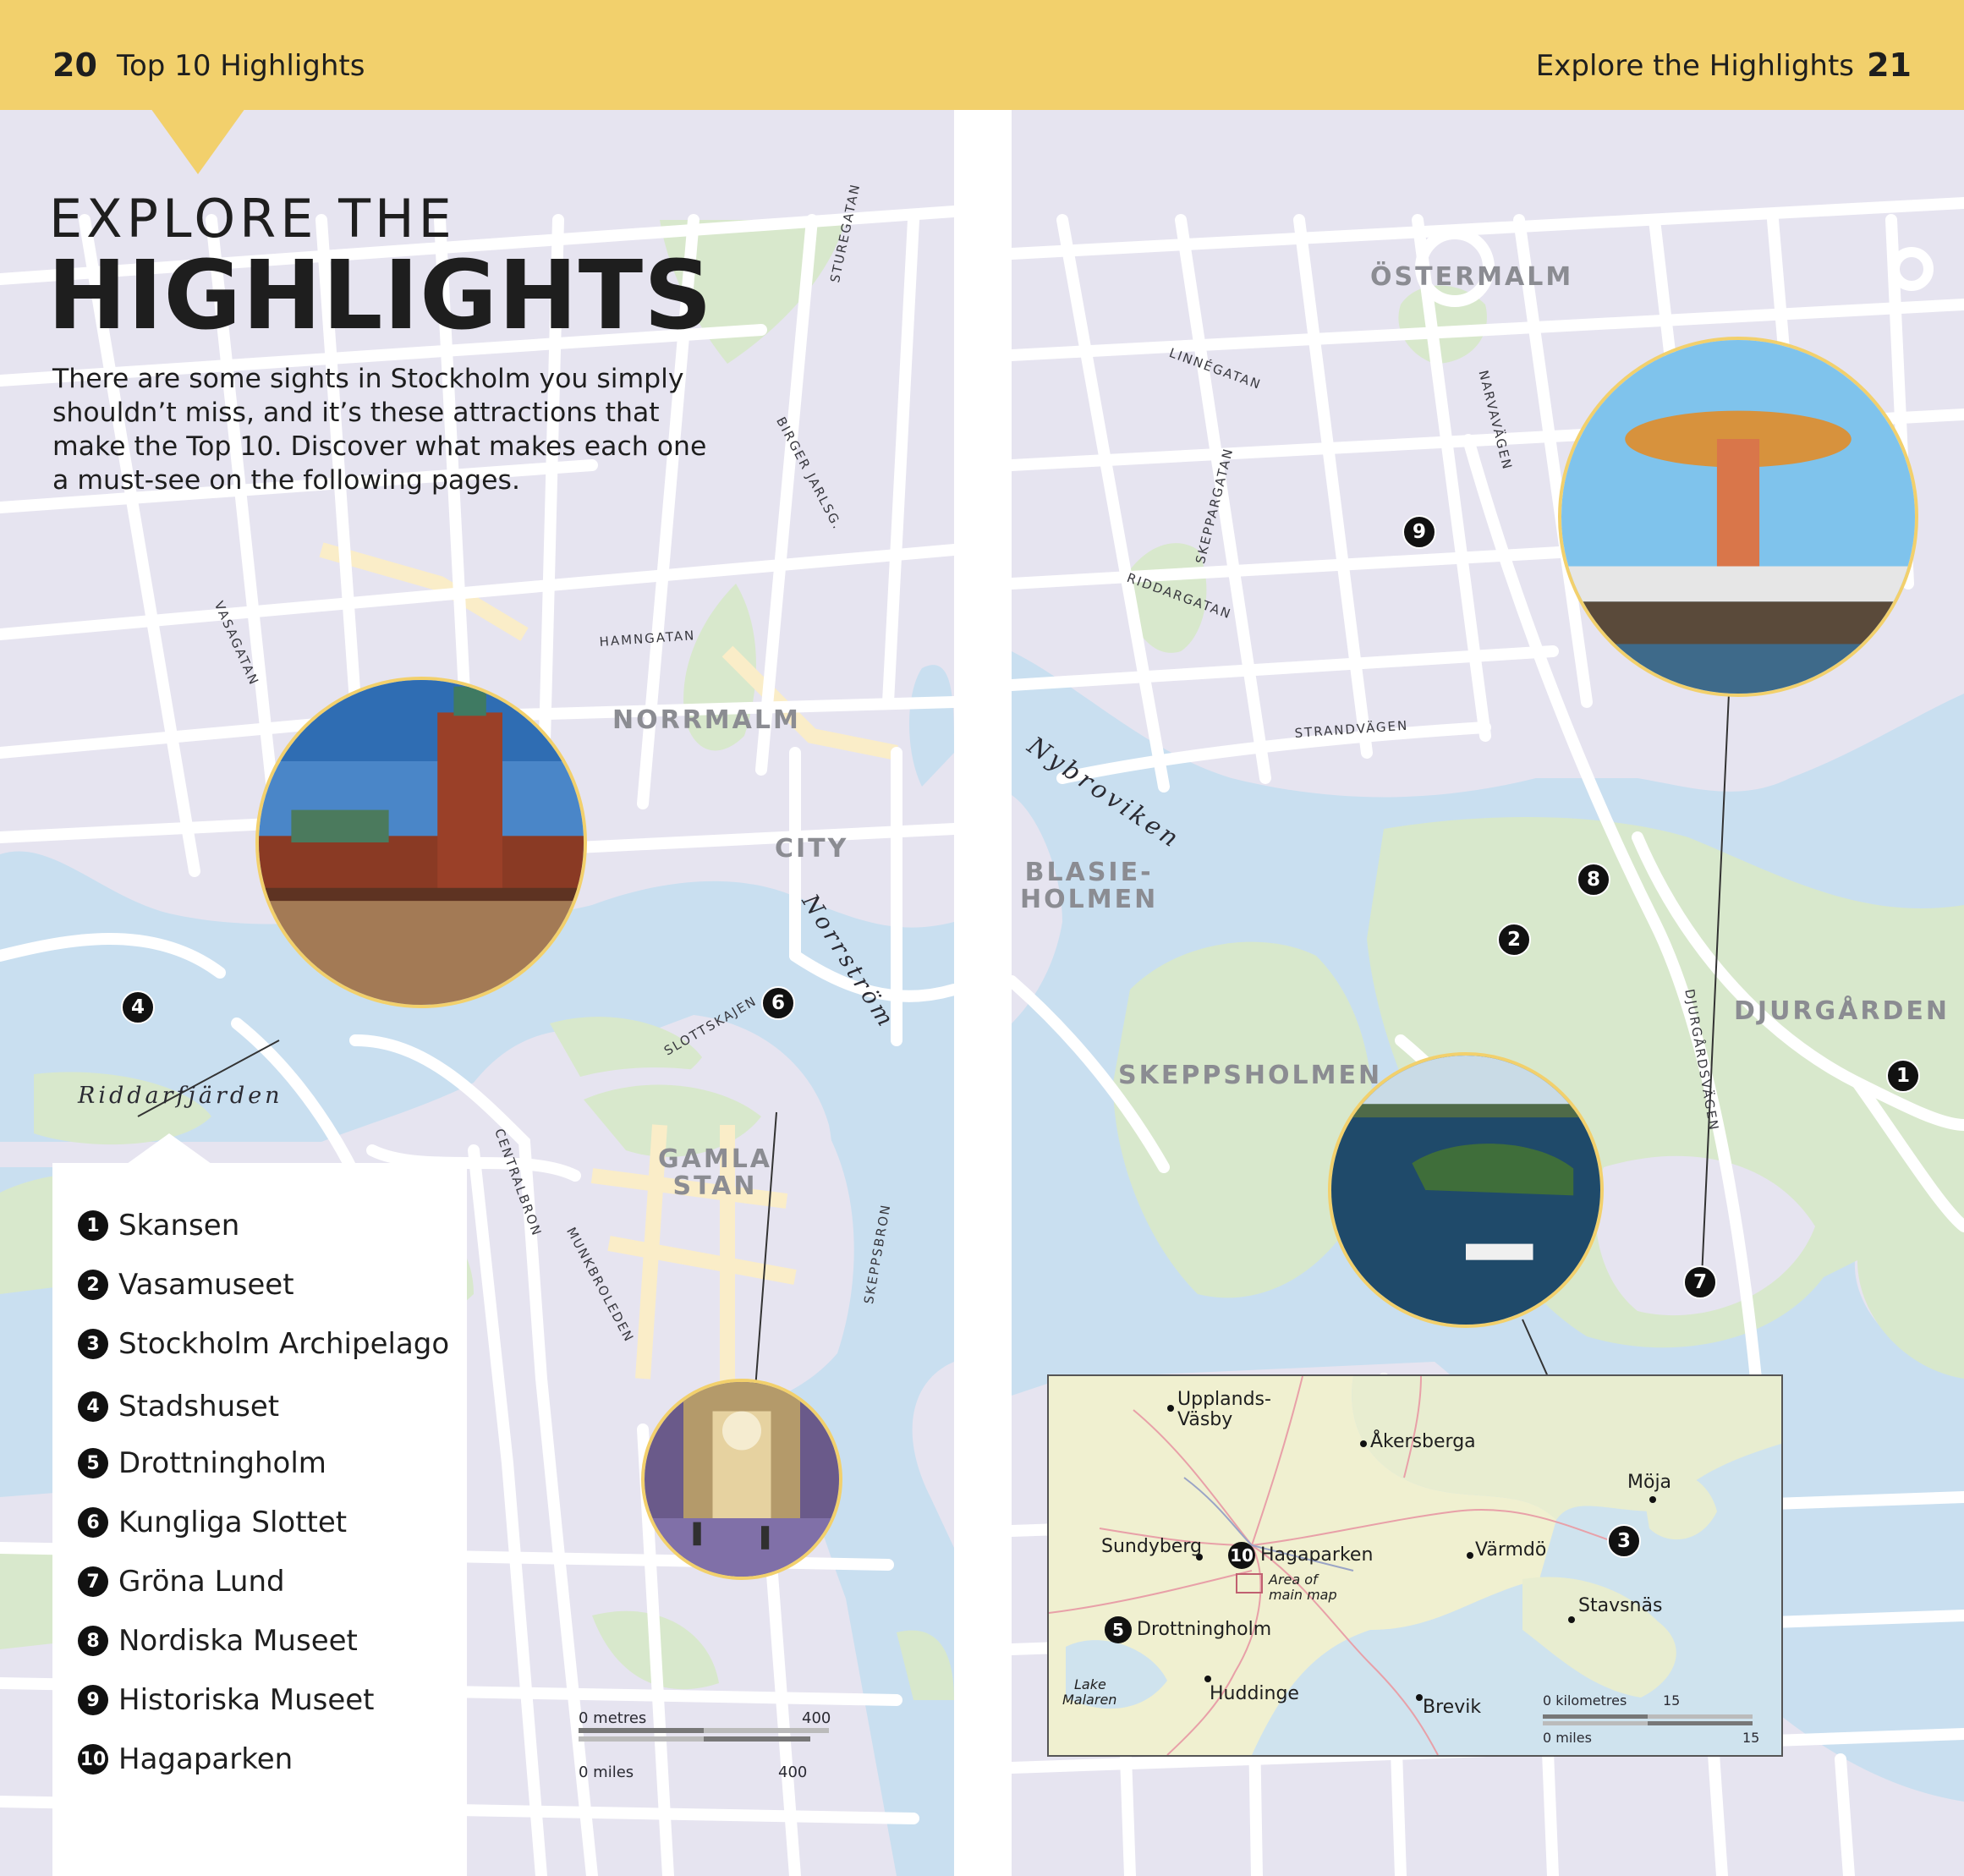 The width and height of the screenshot is (1964, 1876). What do you see at coordinates (1652, 1500) in the screenshot?
I see `inset-point-moja` at bounding box center [1652, 1500].